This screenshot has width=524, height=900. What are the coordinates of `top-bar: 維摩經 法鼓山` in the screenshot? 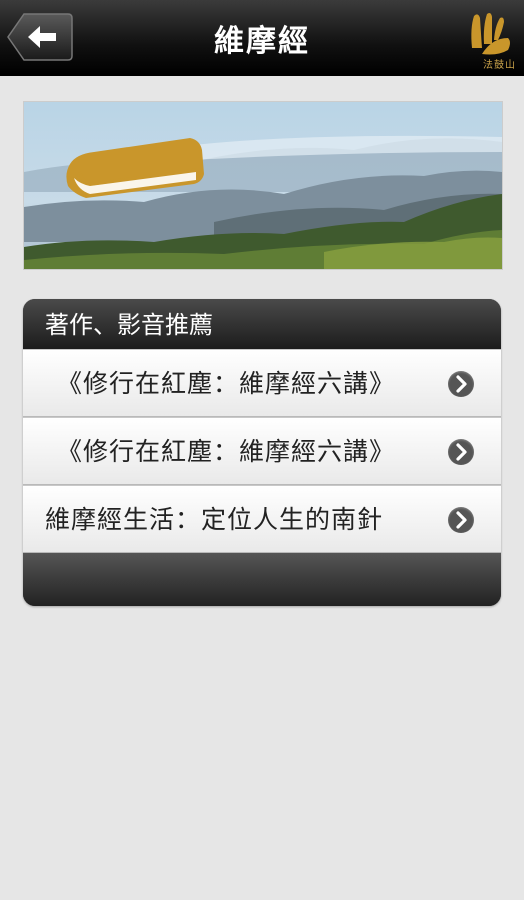 It's located at (262, 38).